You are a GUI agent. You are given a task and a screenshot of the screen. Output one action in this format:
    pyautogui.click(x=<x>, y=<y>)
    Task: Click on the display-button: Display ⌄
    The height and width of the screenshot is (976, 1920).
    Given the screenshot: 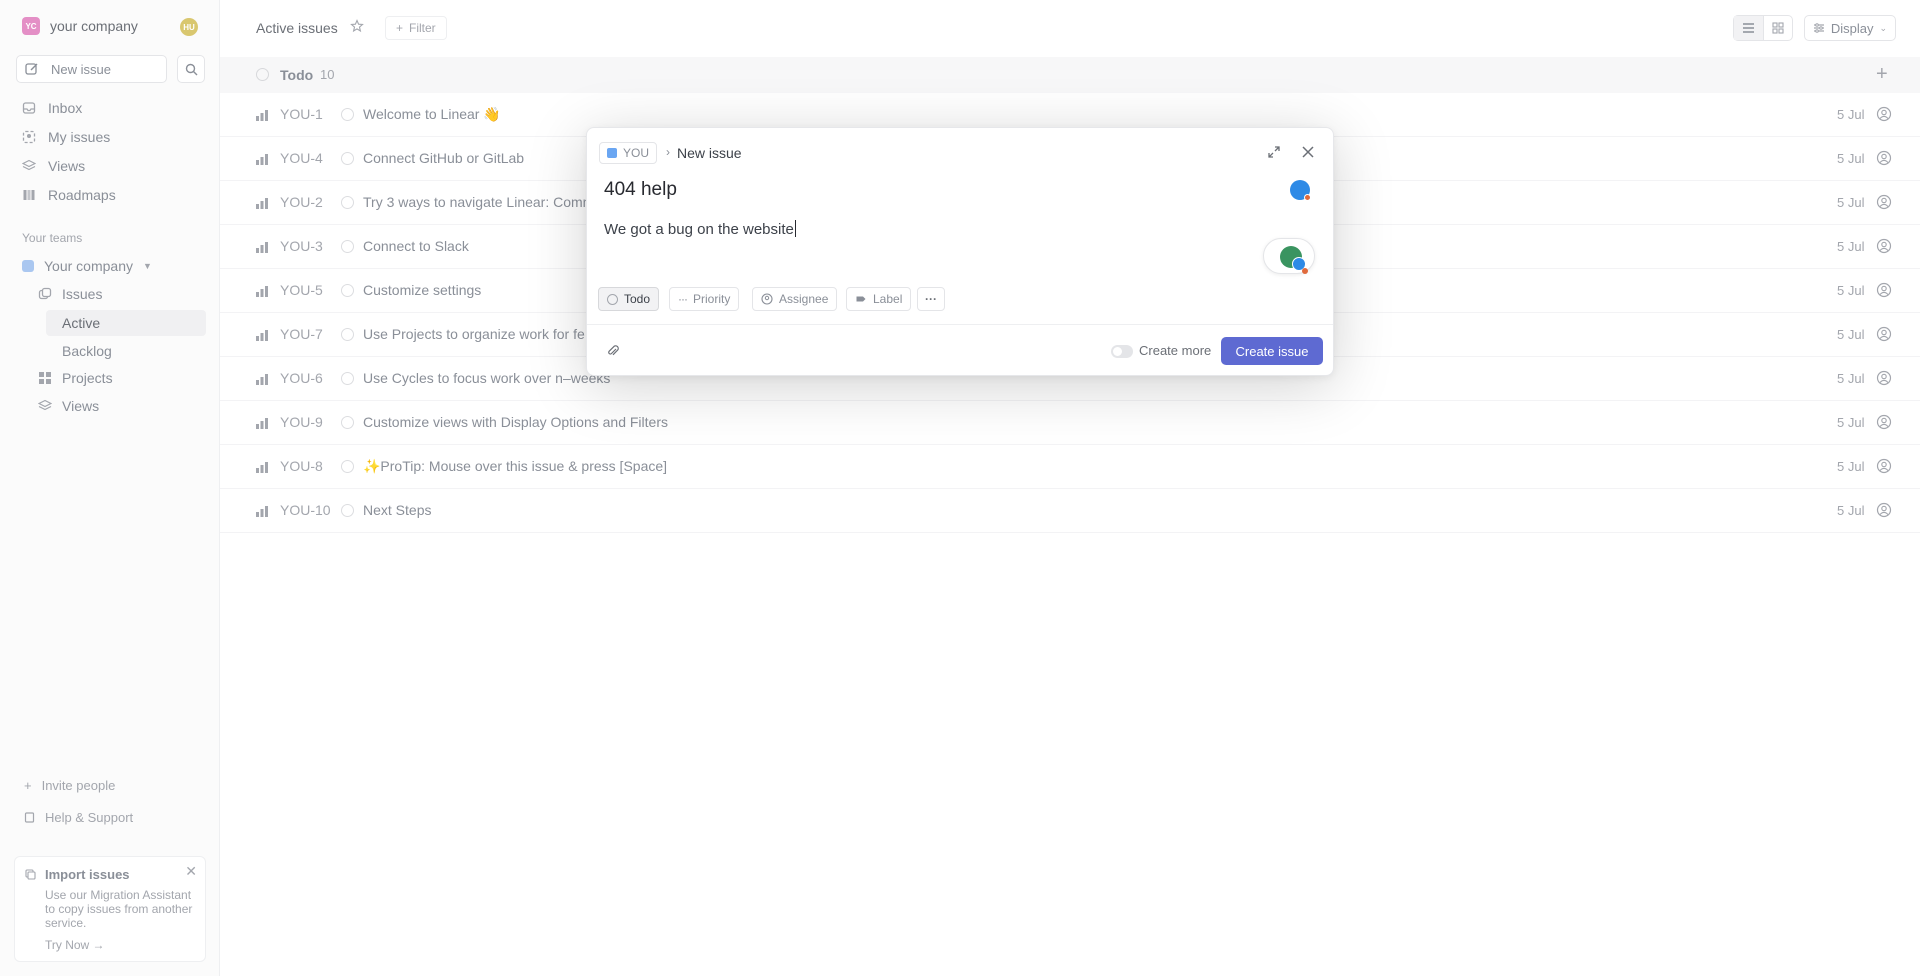 What is the action you would take?
    pyautogui.click(x=1850, y=28)
    